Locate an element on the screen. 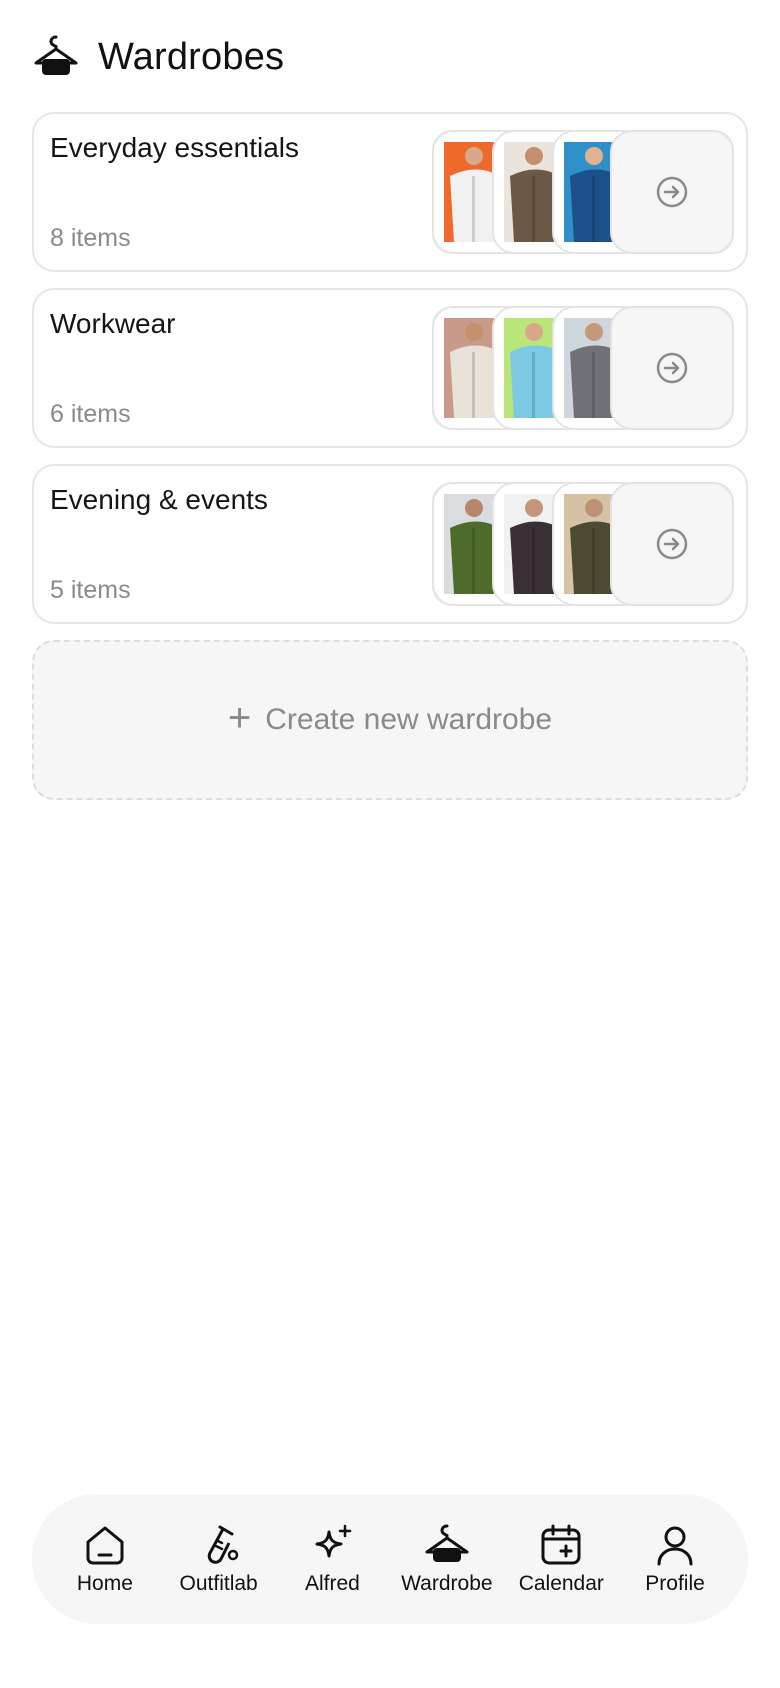 This screenshot has width=780, height=1688. nav-home: Home is located at coordinates (105, 1559).